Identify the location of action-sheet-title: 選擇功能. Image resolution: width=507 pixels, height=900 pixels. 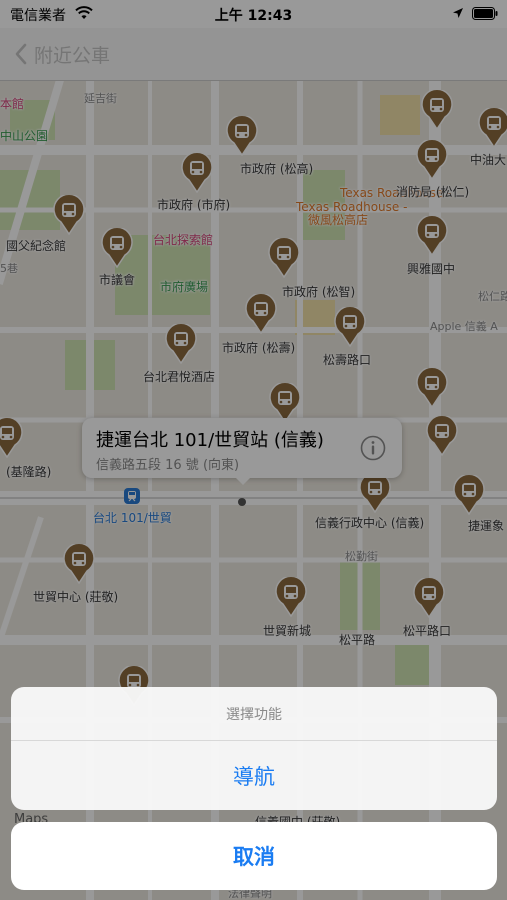
(254, 714).